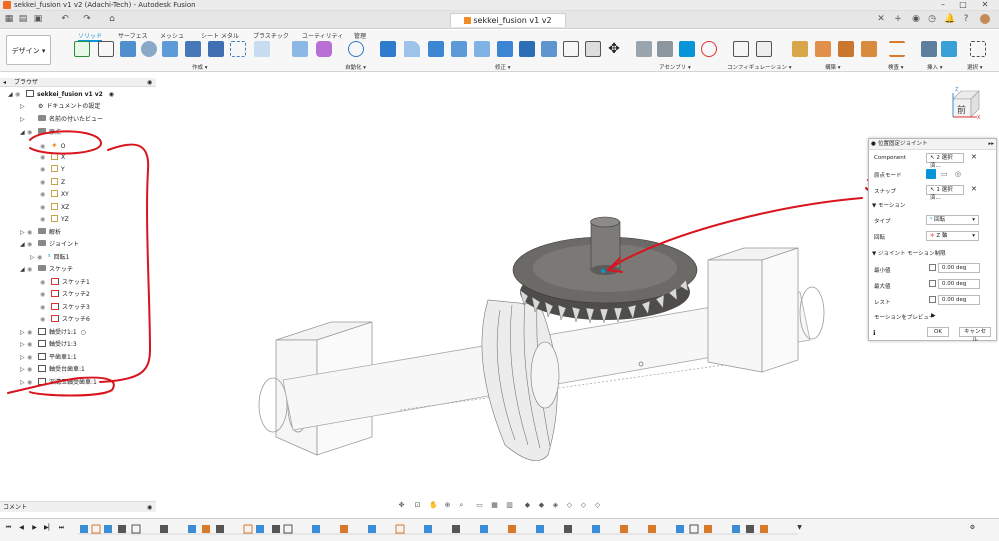 The width and height of the screenshot is (999, 541). I want to click on grid-snaps-icon: ▦, so click(494, 505).